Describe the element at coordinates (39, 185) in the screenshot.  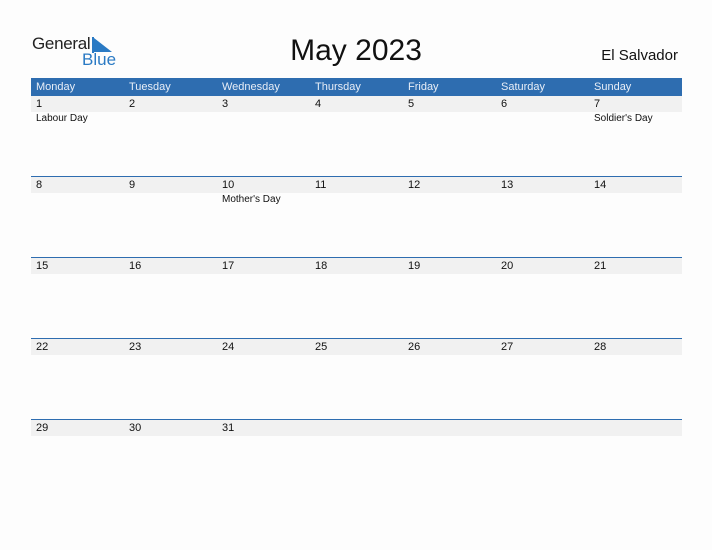
I see `day-number: 8` at that location.